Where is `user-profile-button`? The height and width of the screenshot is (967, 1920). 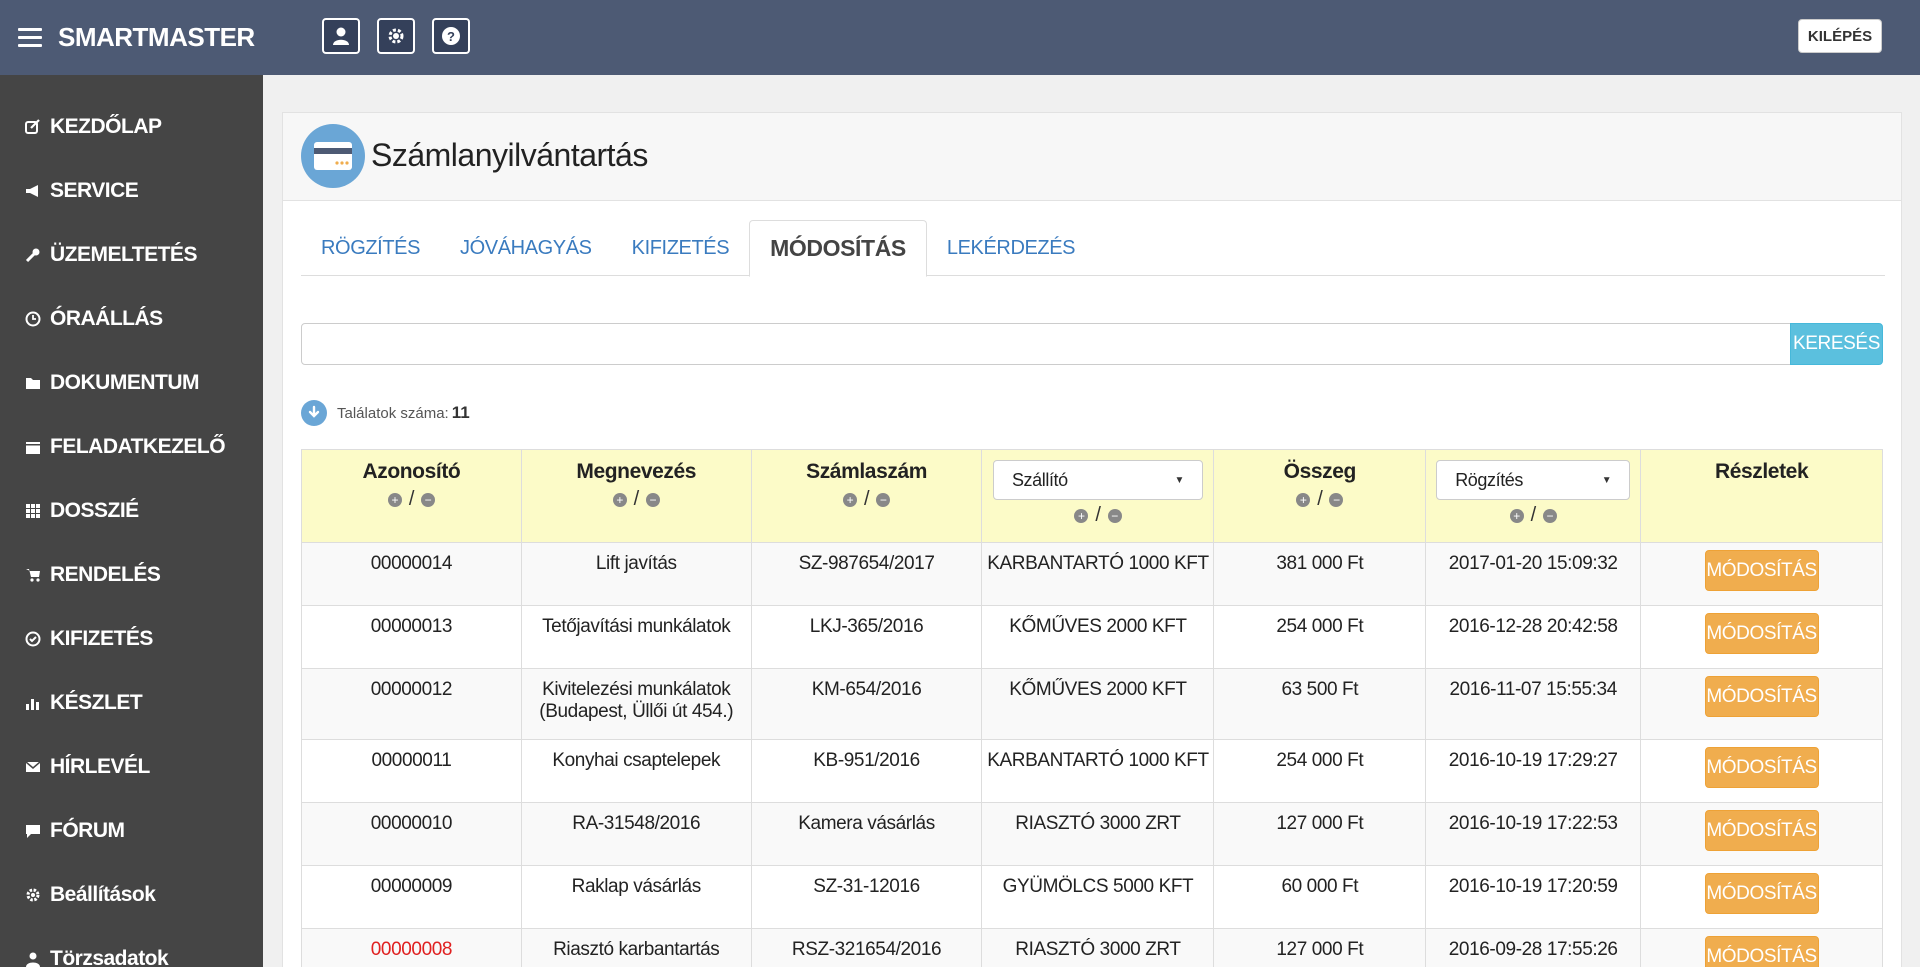
user-profile-button is located at coordinates (341, 36).